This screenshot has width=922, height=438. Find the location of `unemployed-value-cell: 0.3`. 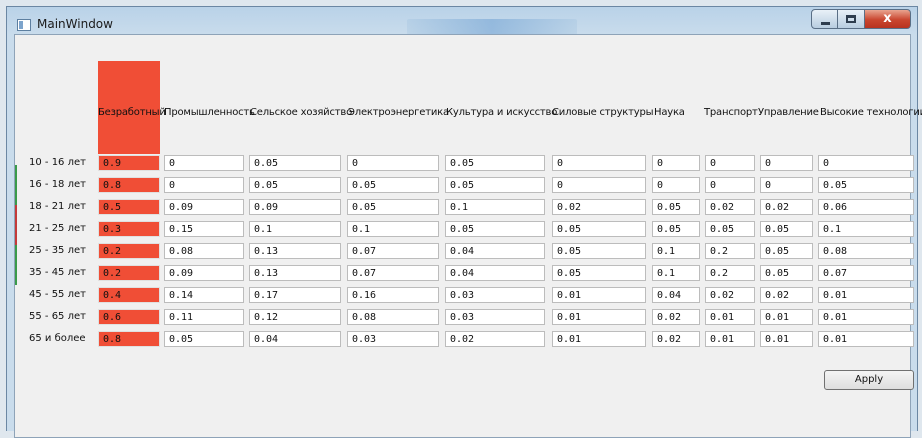

unemployed-value-cell: 0.3 is located at coordinates (129, 229).